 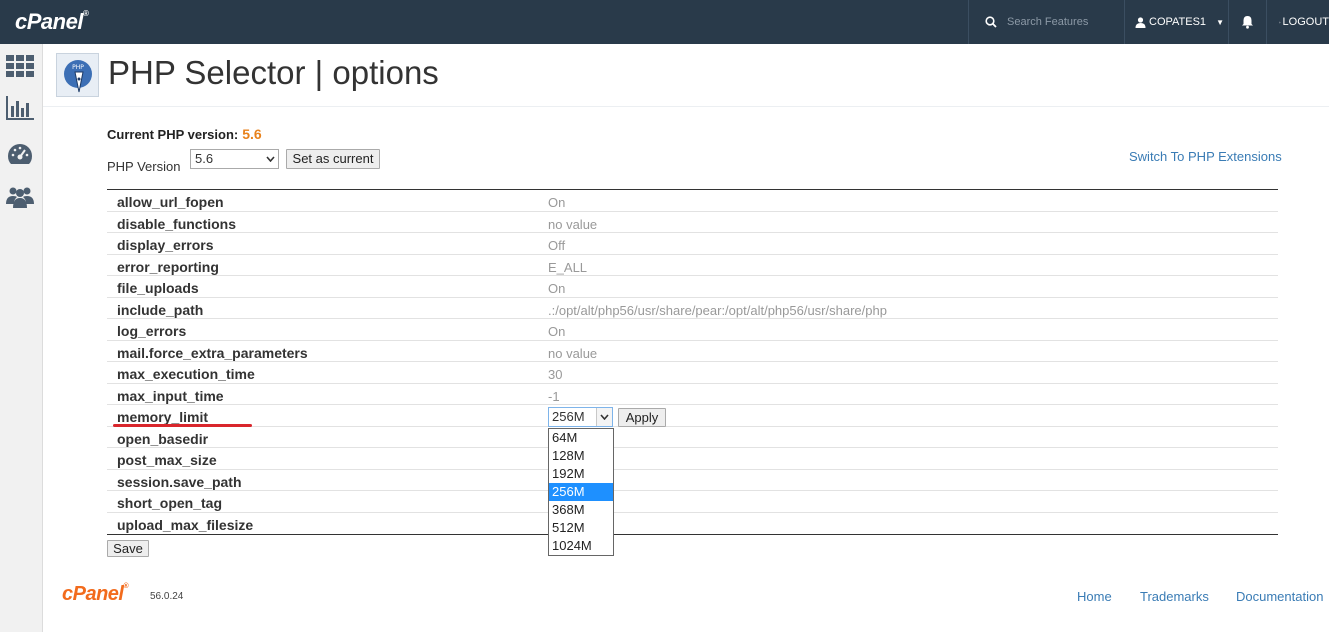 What do you see at coordinates (78, 67) in the screenshot?
I see `svg-text: PHP` at bounding box center [78, 67].